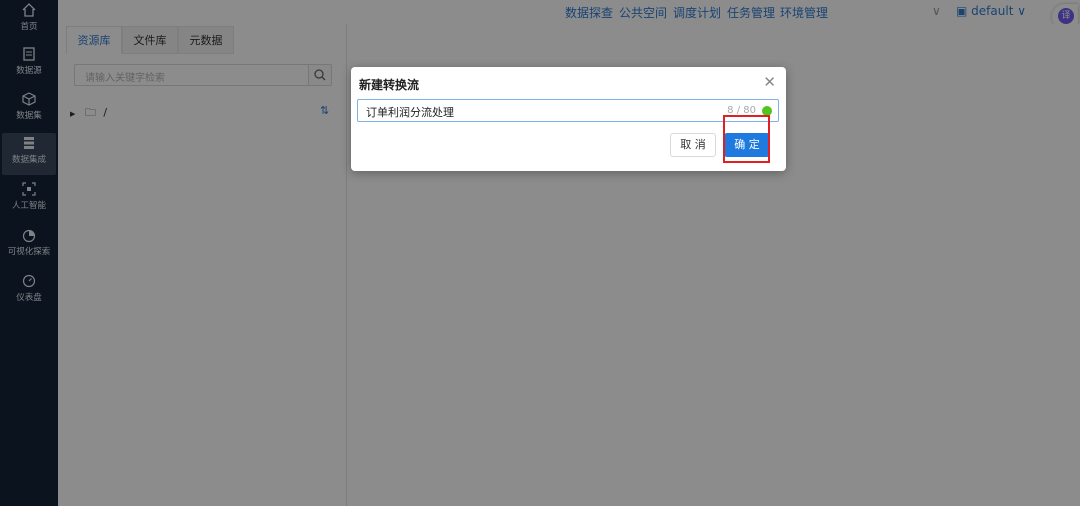 The image size is (1080, 506). Describe the element at coordinates (568, 110) in the screenshot. I see `name-input: 订单利润分流处理 8 / 80` at that location.